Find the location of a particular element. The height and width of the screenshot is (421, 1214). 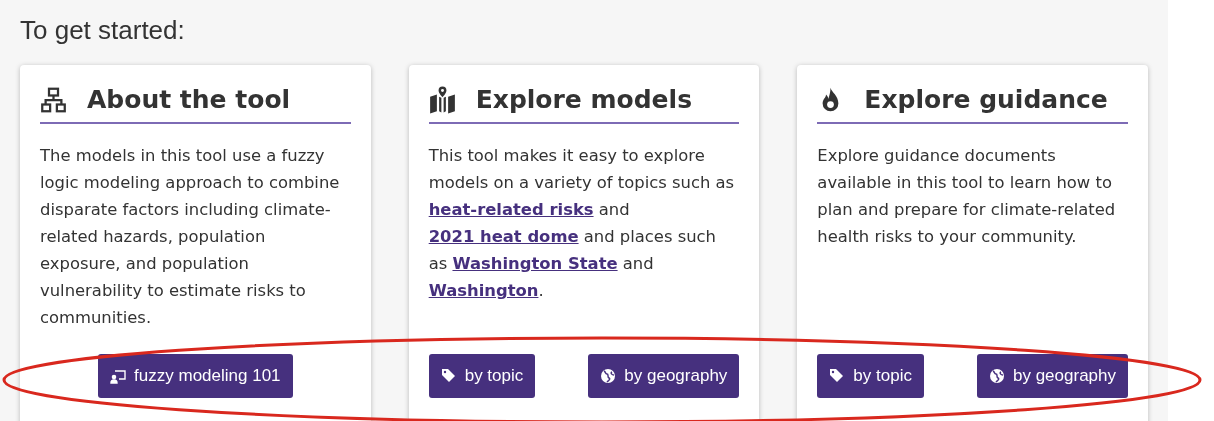

presenter-icon is located at coordinates (118, 376).